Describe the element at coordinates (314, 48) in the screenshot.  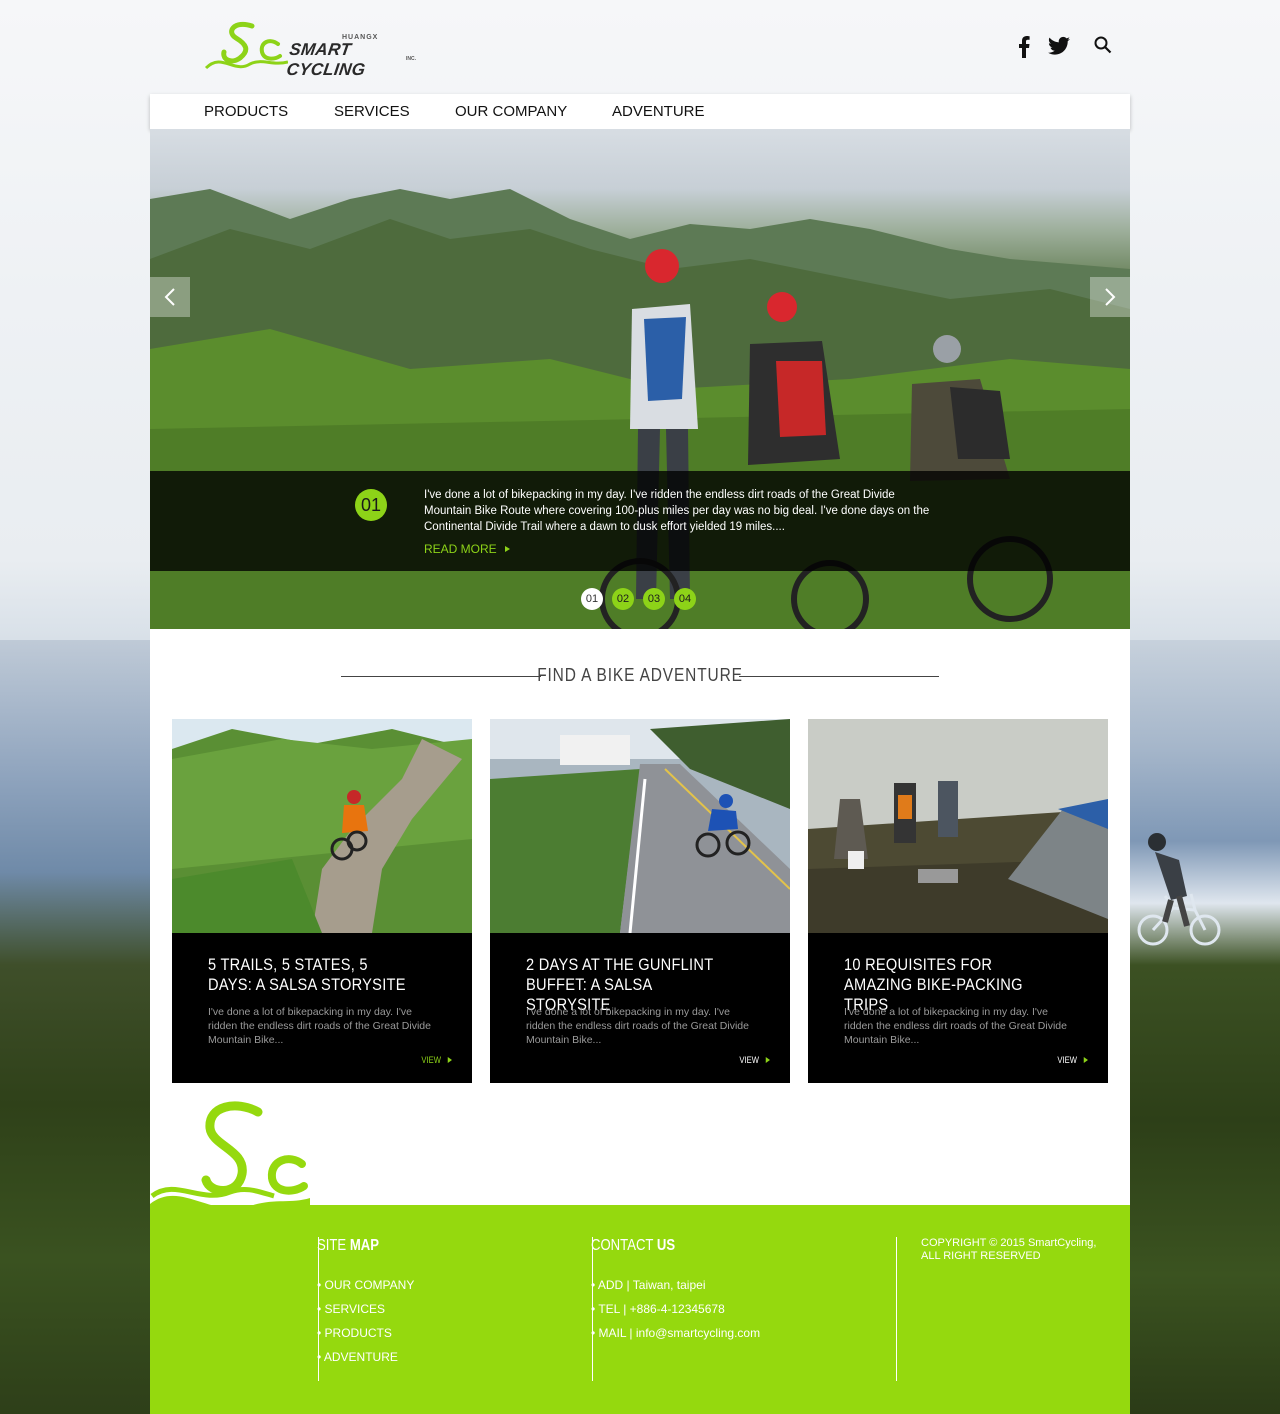
I see `brand-logo: HUANGX SMART CYCLING INC.` at that location.